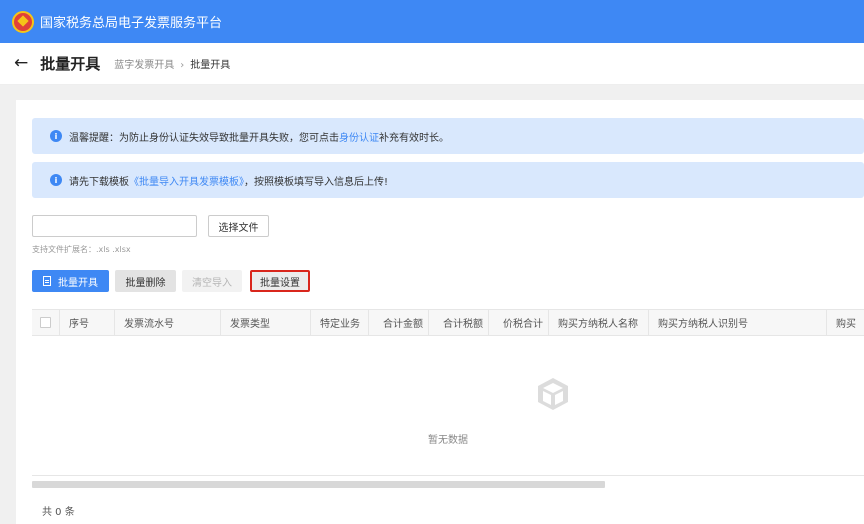  Describe the element at coordinates (519, 322) in the screenshot. I see `column-header: 价税合计` at that location.